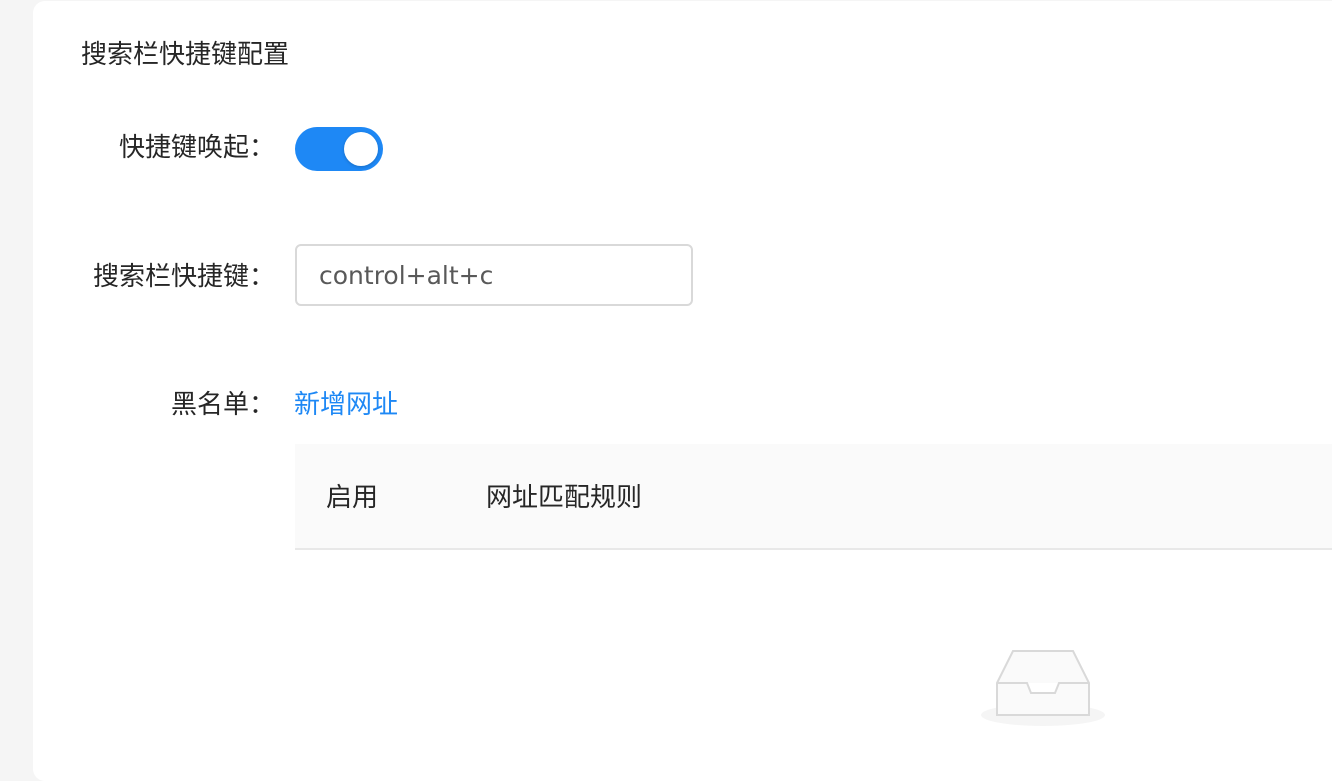  Describe the element at coordinates (185, 55) in the screenshot. I see `card-title: 搜索栏快捷键配置` at that location.